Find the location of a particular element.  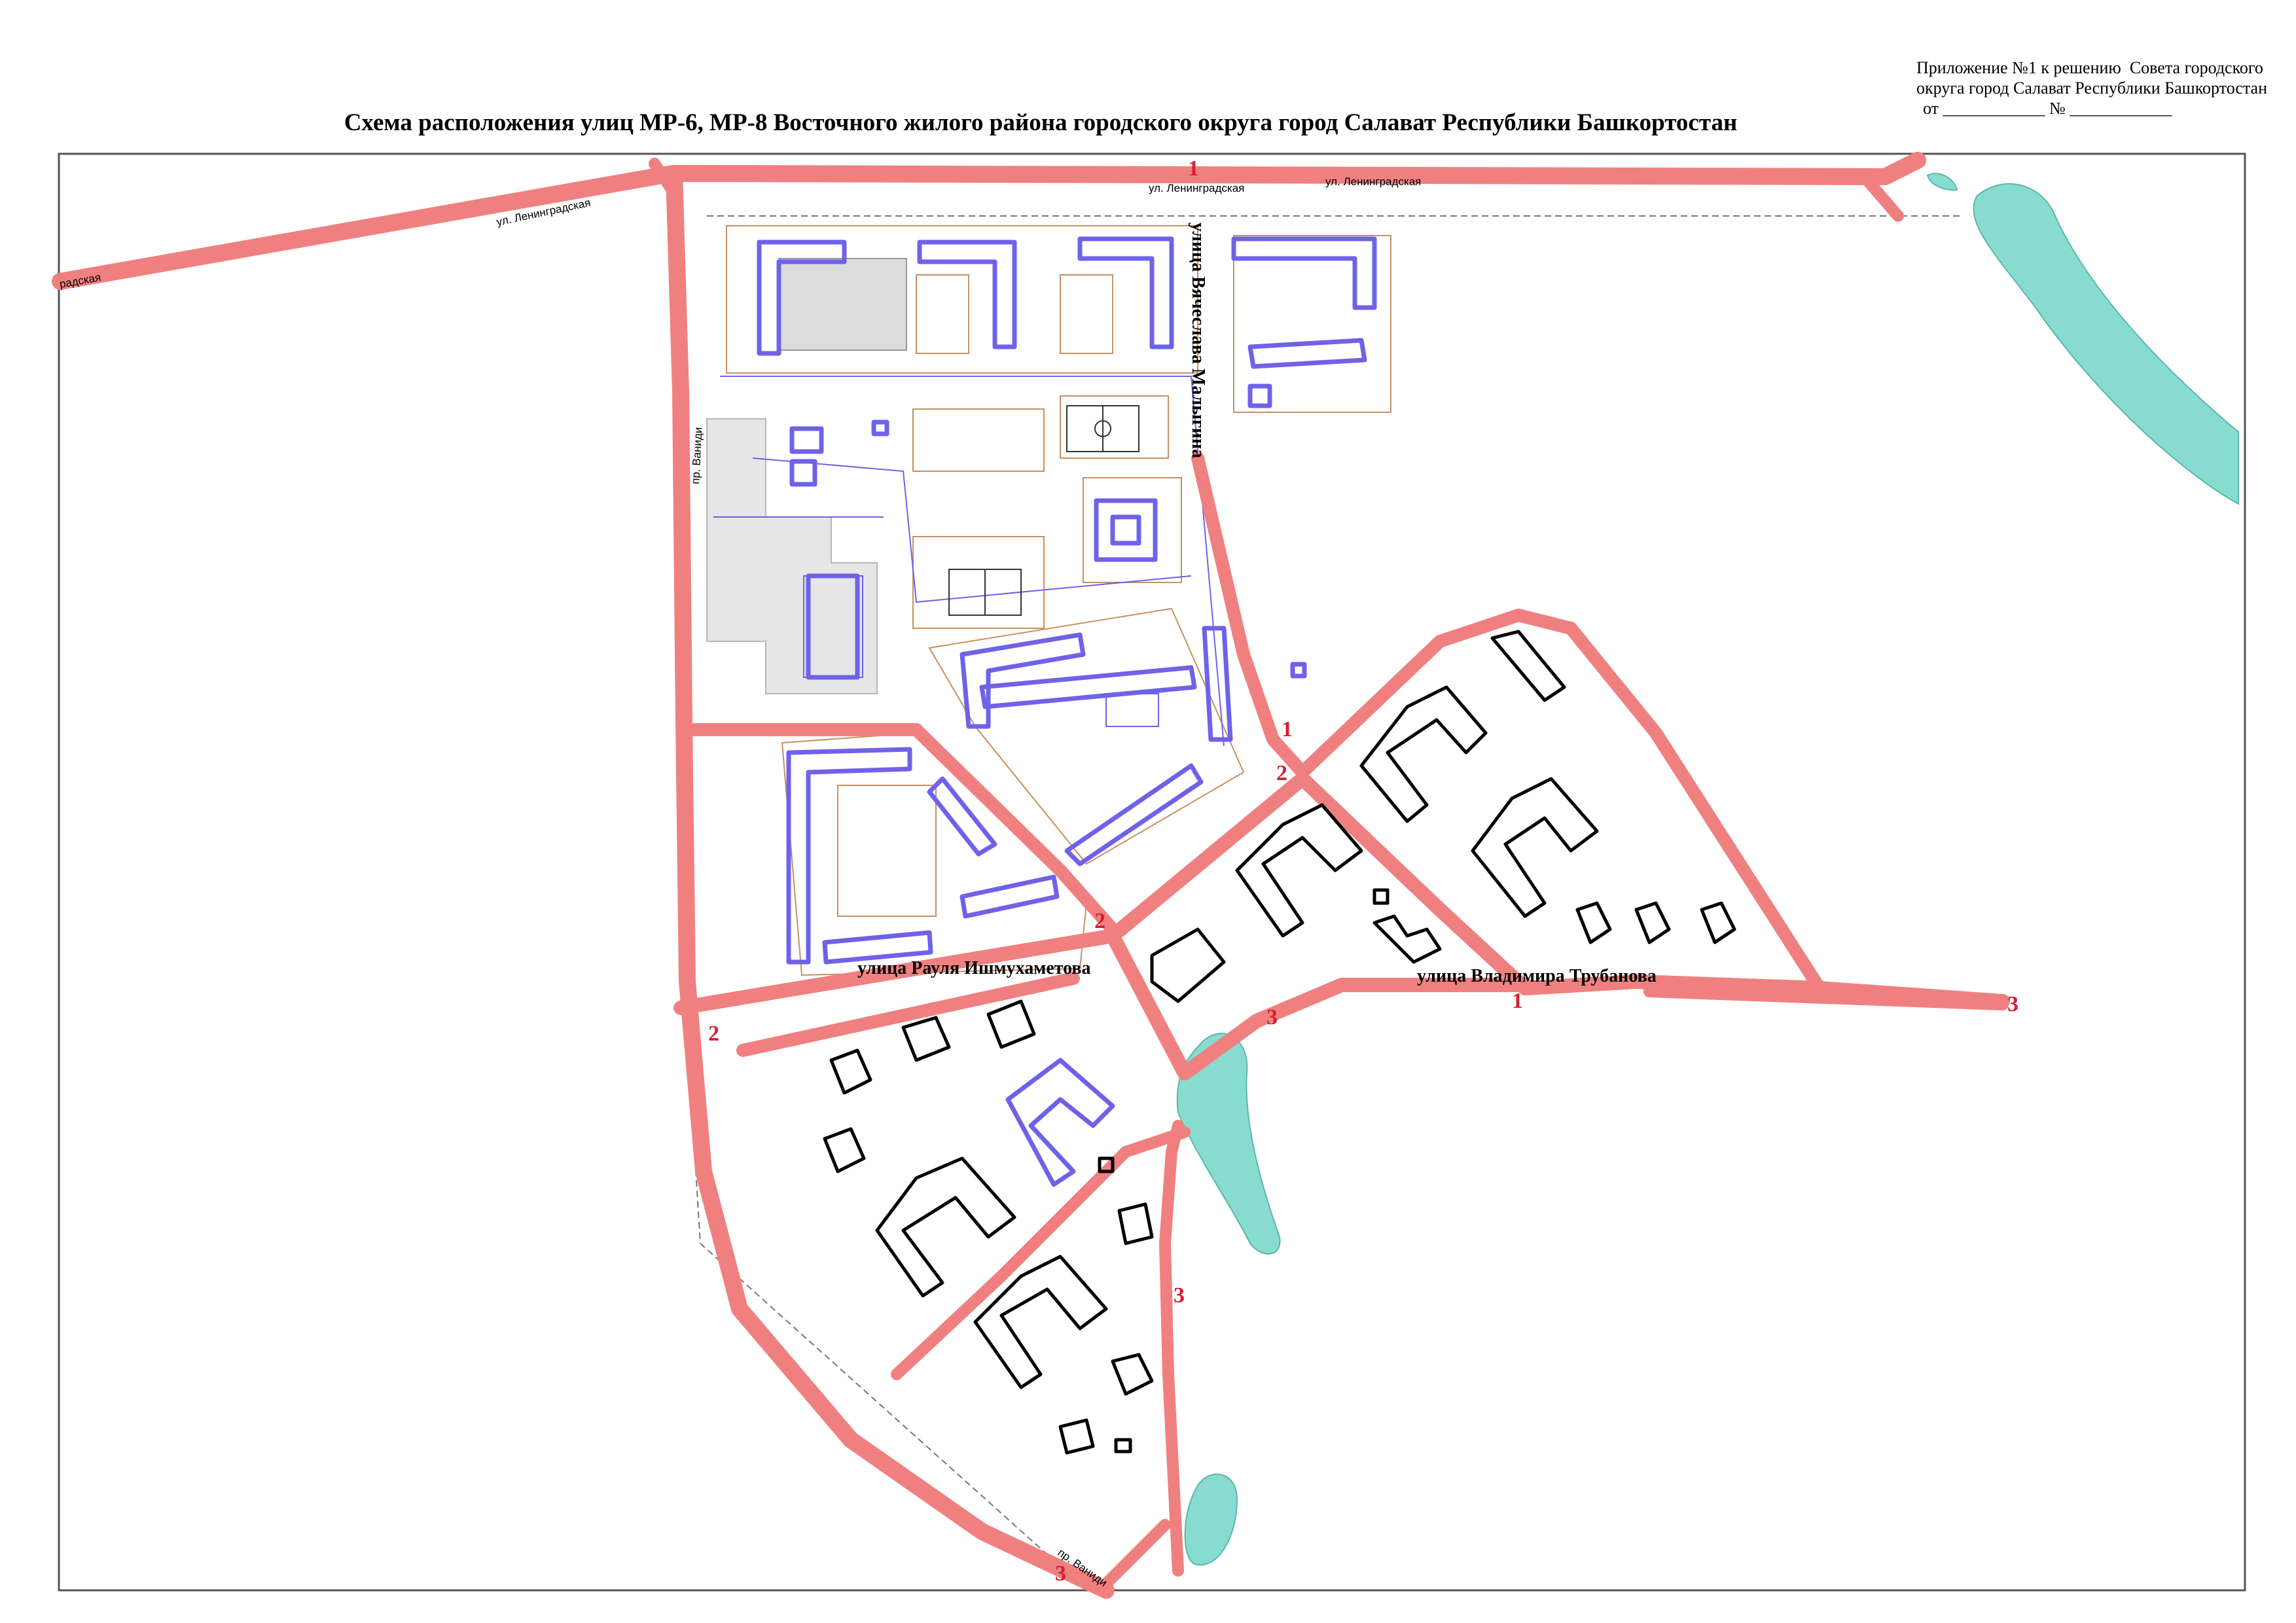

lake-northeast is located at coordinates (2106, 344).